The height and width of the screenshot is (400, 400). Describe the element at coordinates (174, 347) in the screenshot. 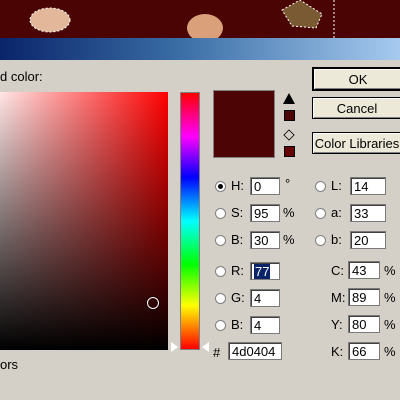

I see `hue-slider-left-arrow` at that location.